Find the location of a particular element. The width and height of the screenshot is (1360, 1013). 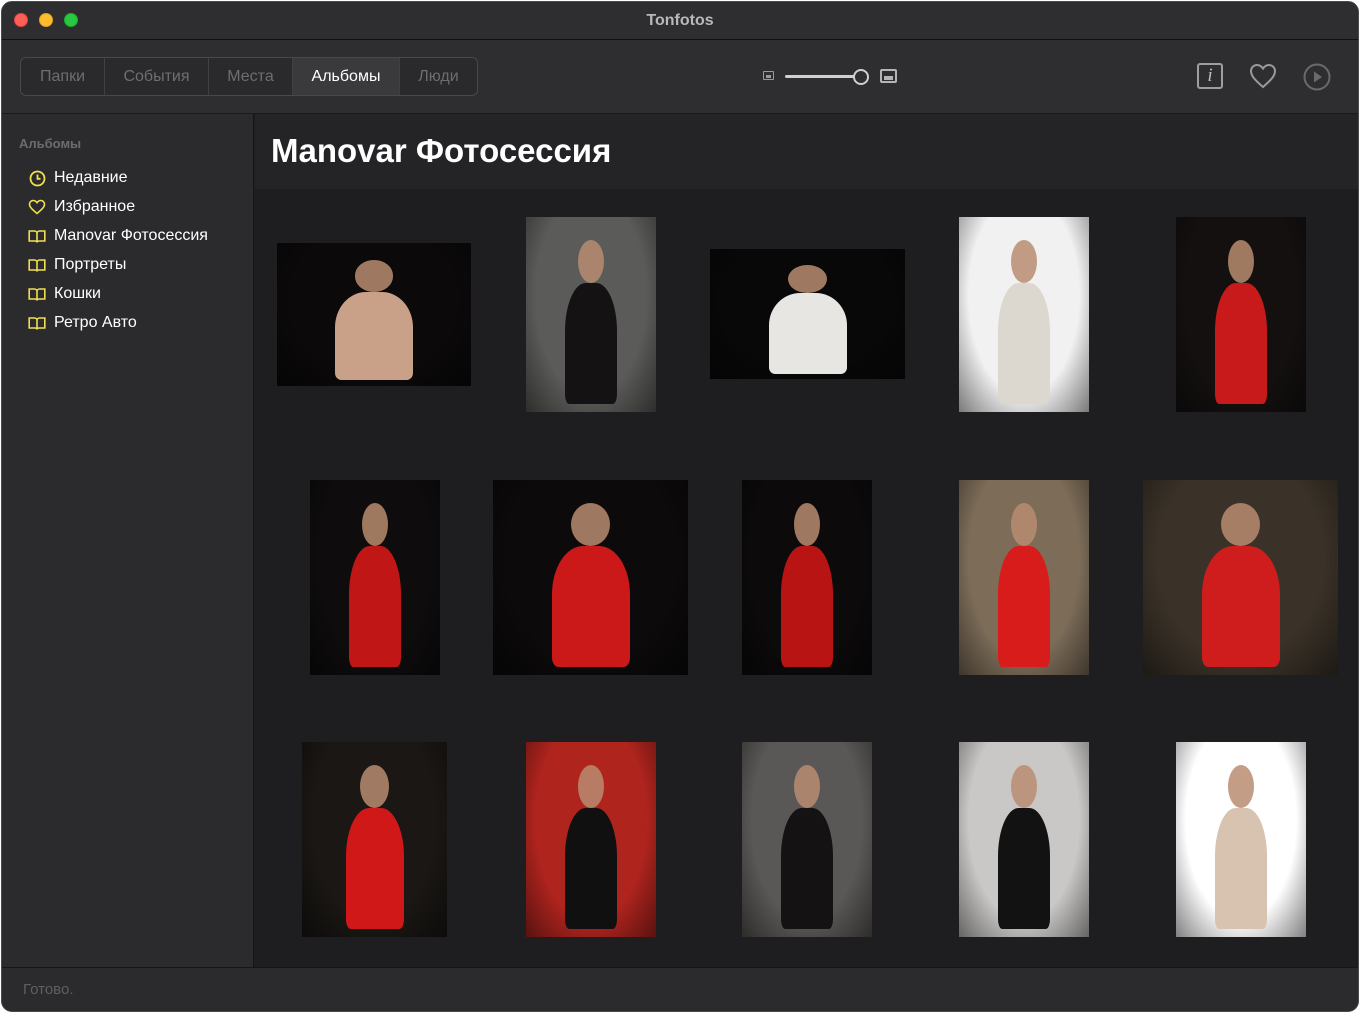

sidebar-item-cats: Кошки is located at coordinates (64, 294).